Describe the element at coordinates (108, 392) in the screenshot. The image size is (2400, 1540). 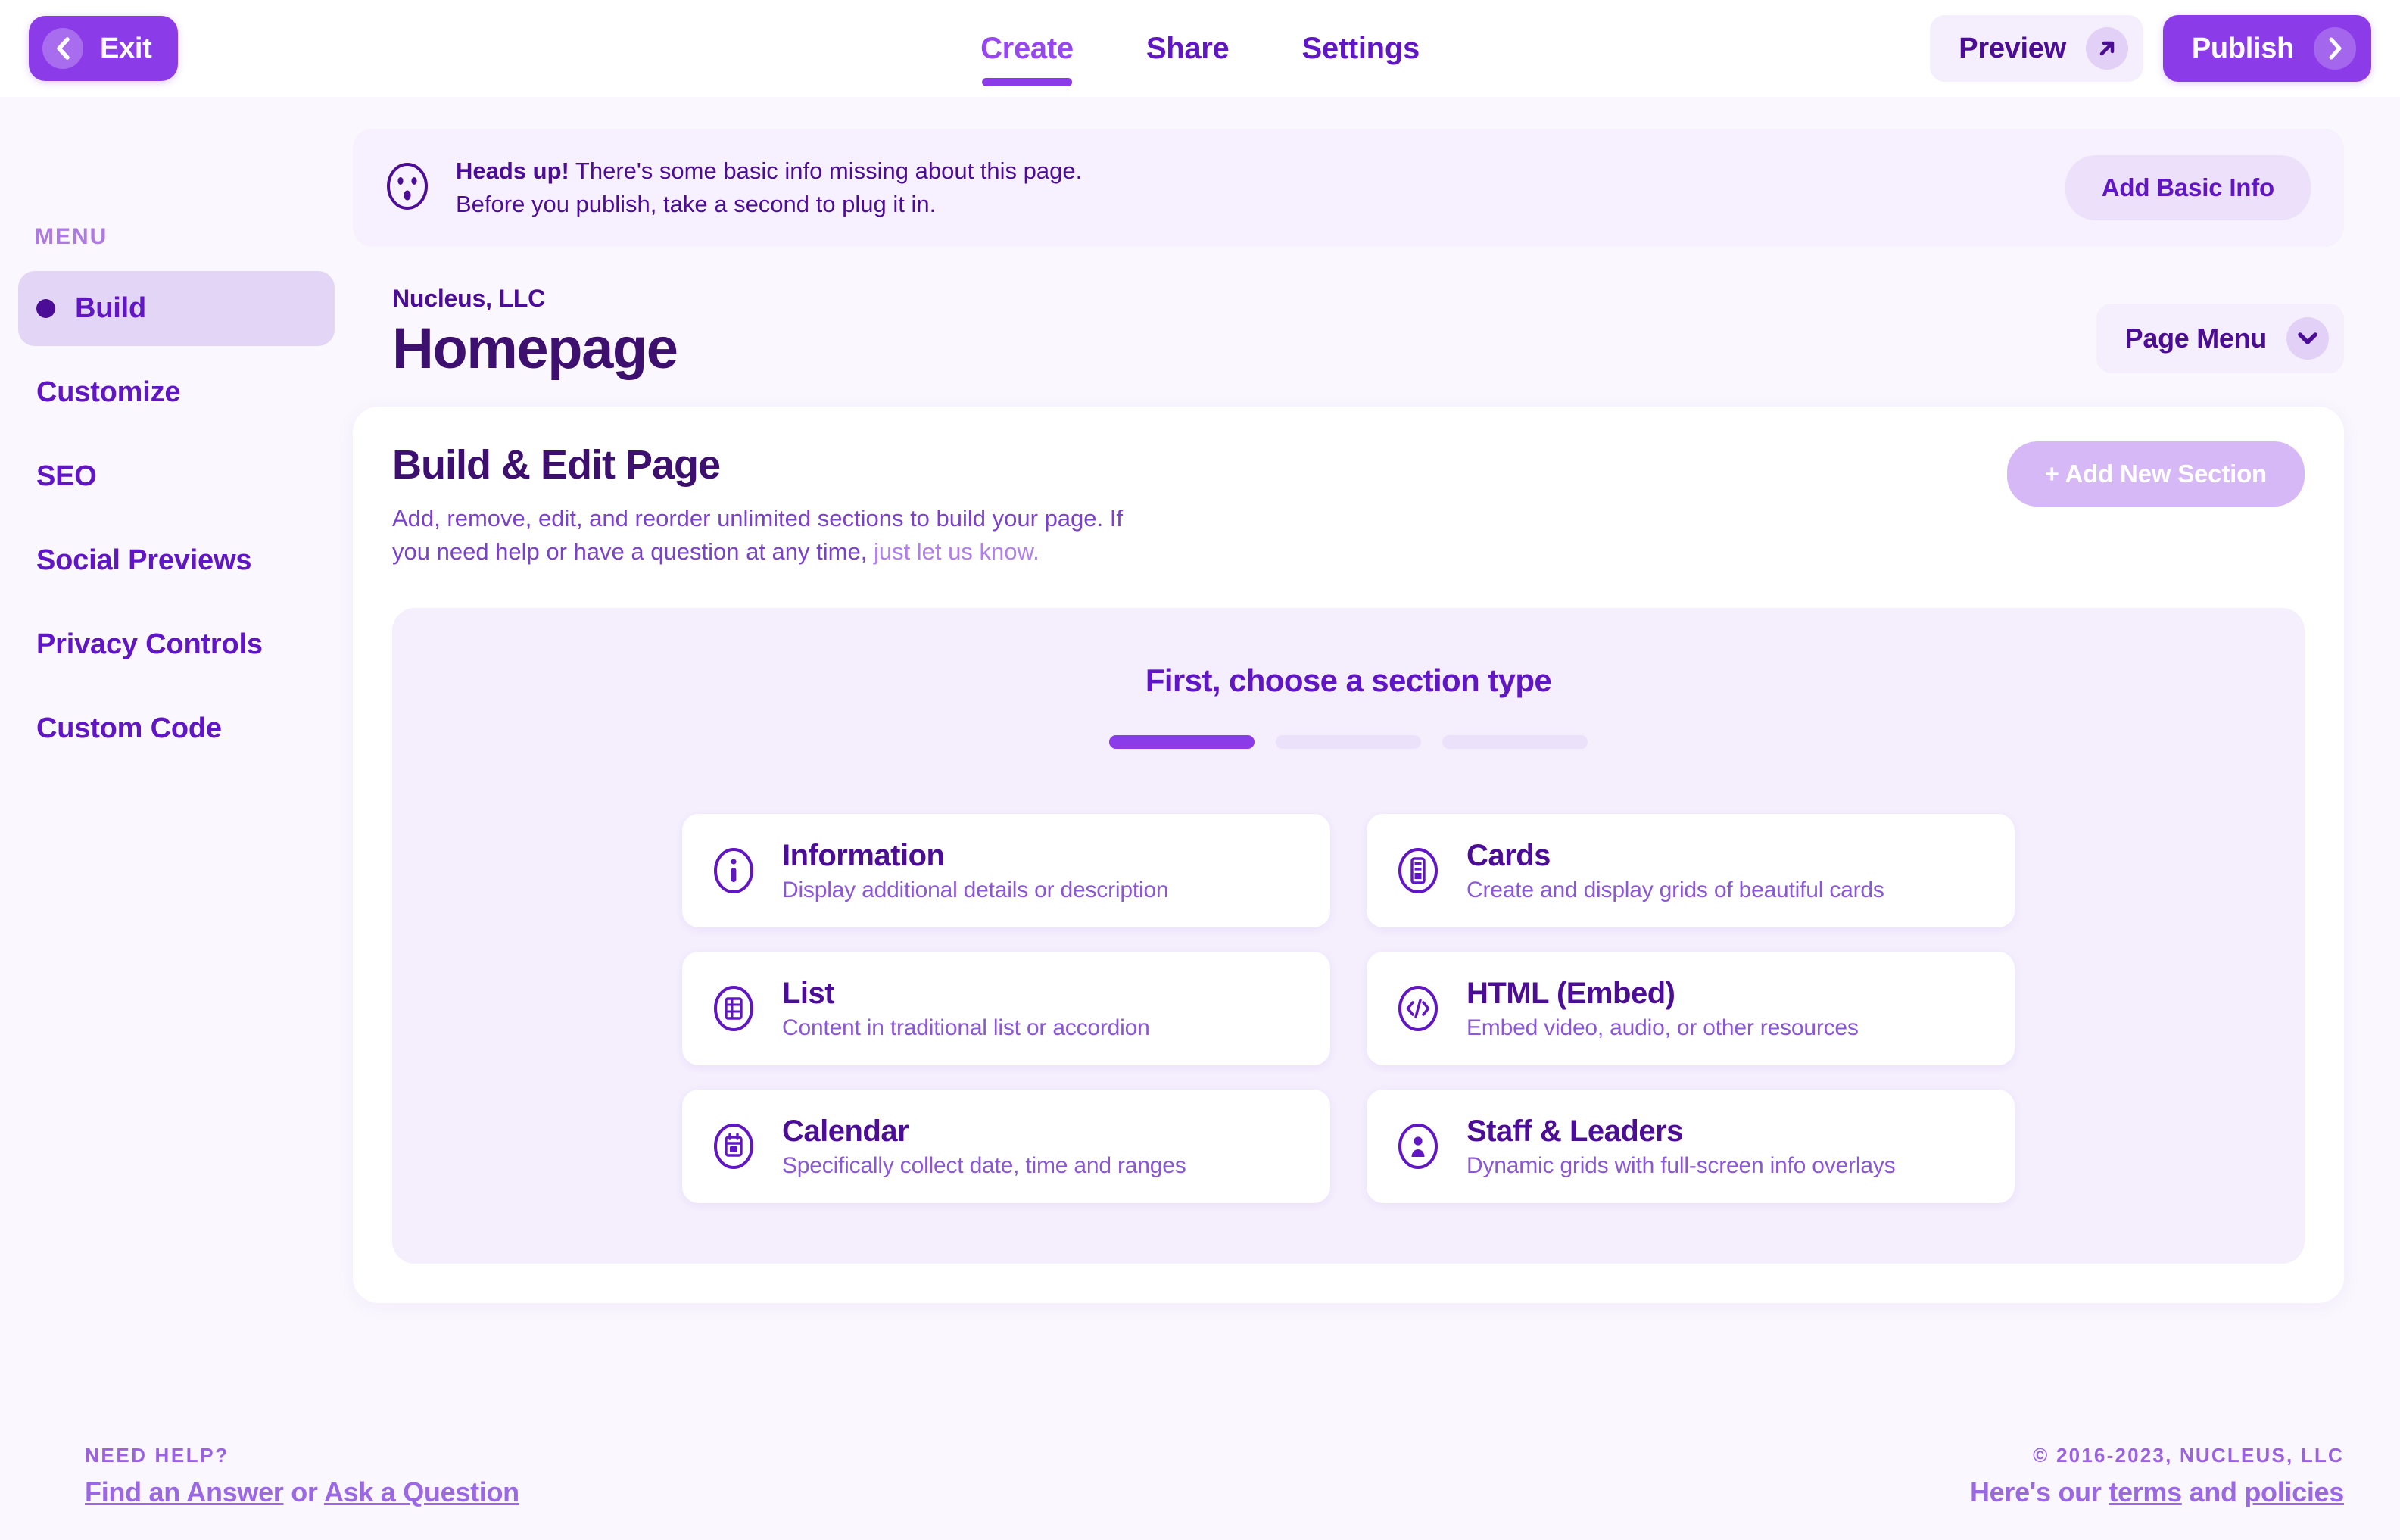
I see `sidebar-item-label: Customize` at that location.